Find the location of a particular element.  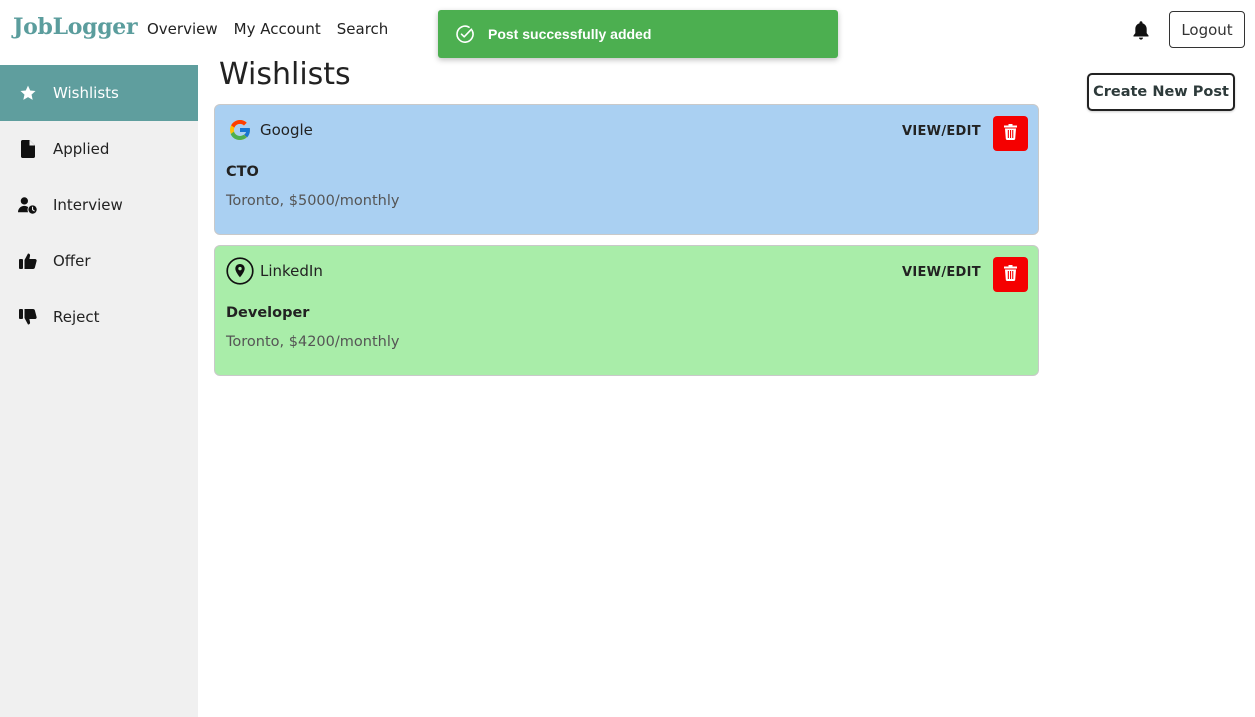

nav-search: Search is located at coordinates (363, 29).